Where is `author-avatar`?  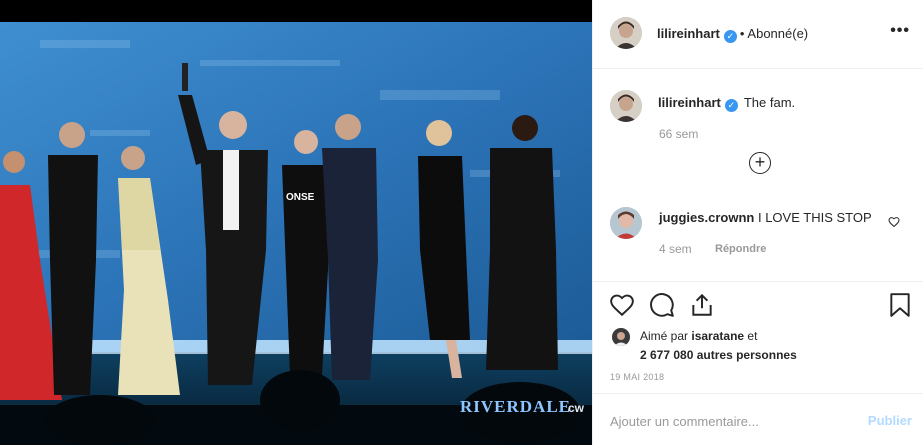 author-avatar is located at coordinates (626, 33).